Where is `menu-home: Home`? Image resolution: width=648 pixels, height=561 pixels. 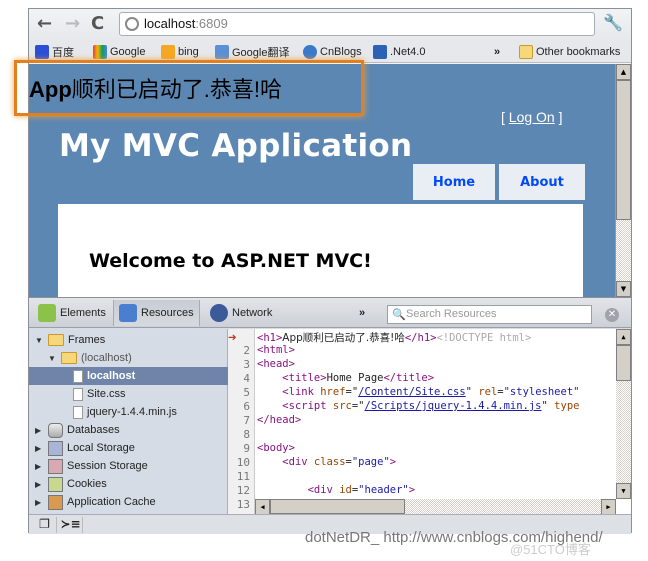
menu-home: Home is located at coordinates (454, 182).